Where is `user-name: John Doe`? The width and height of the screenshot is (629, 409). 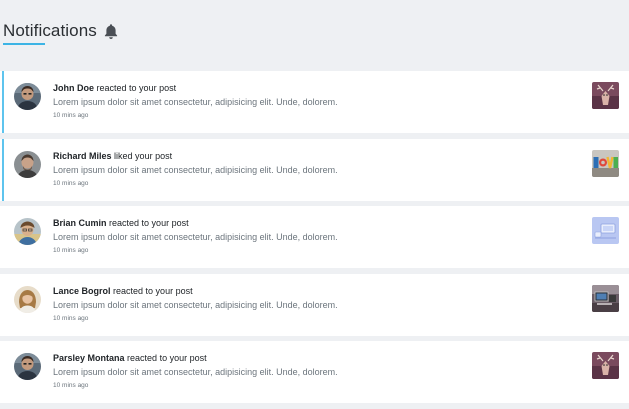
user-name: John Doe is located at coordinates (73, 88).